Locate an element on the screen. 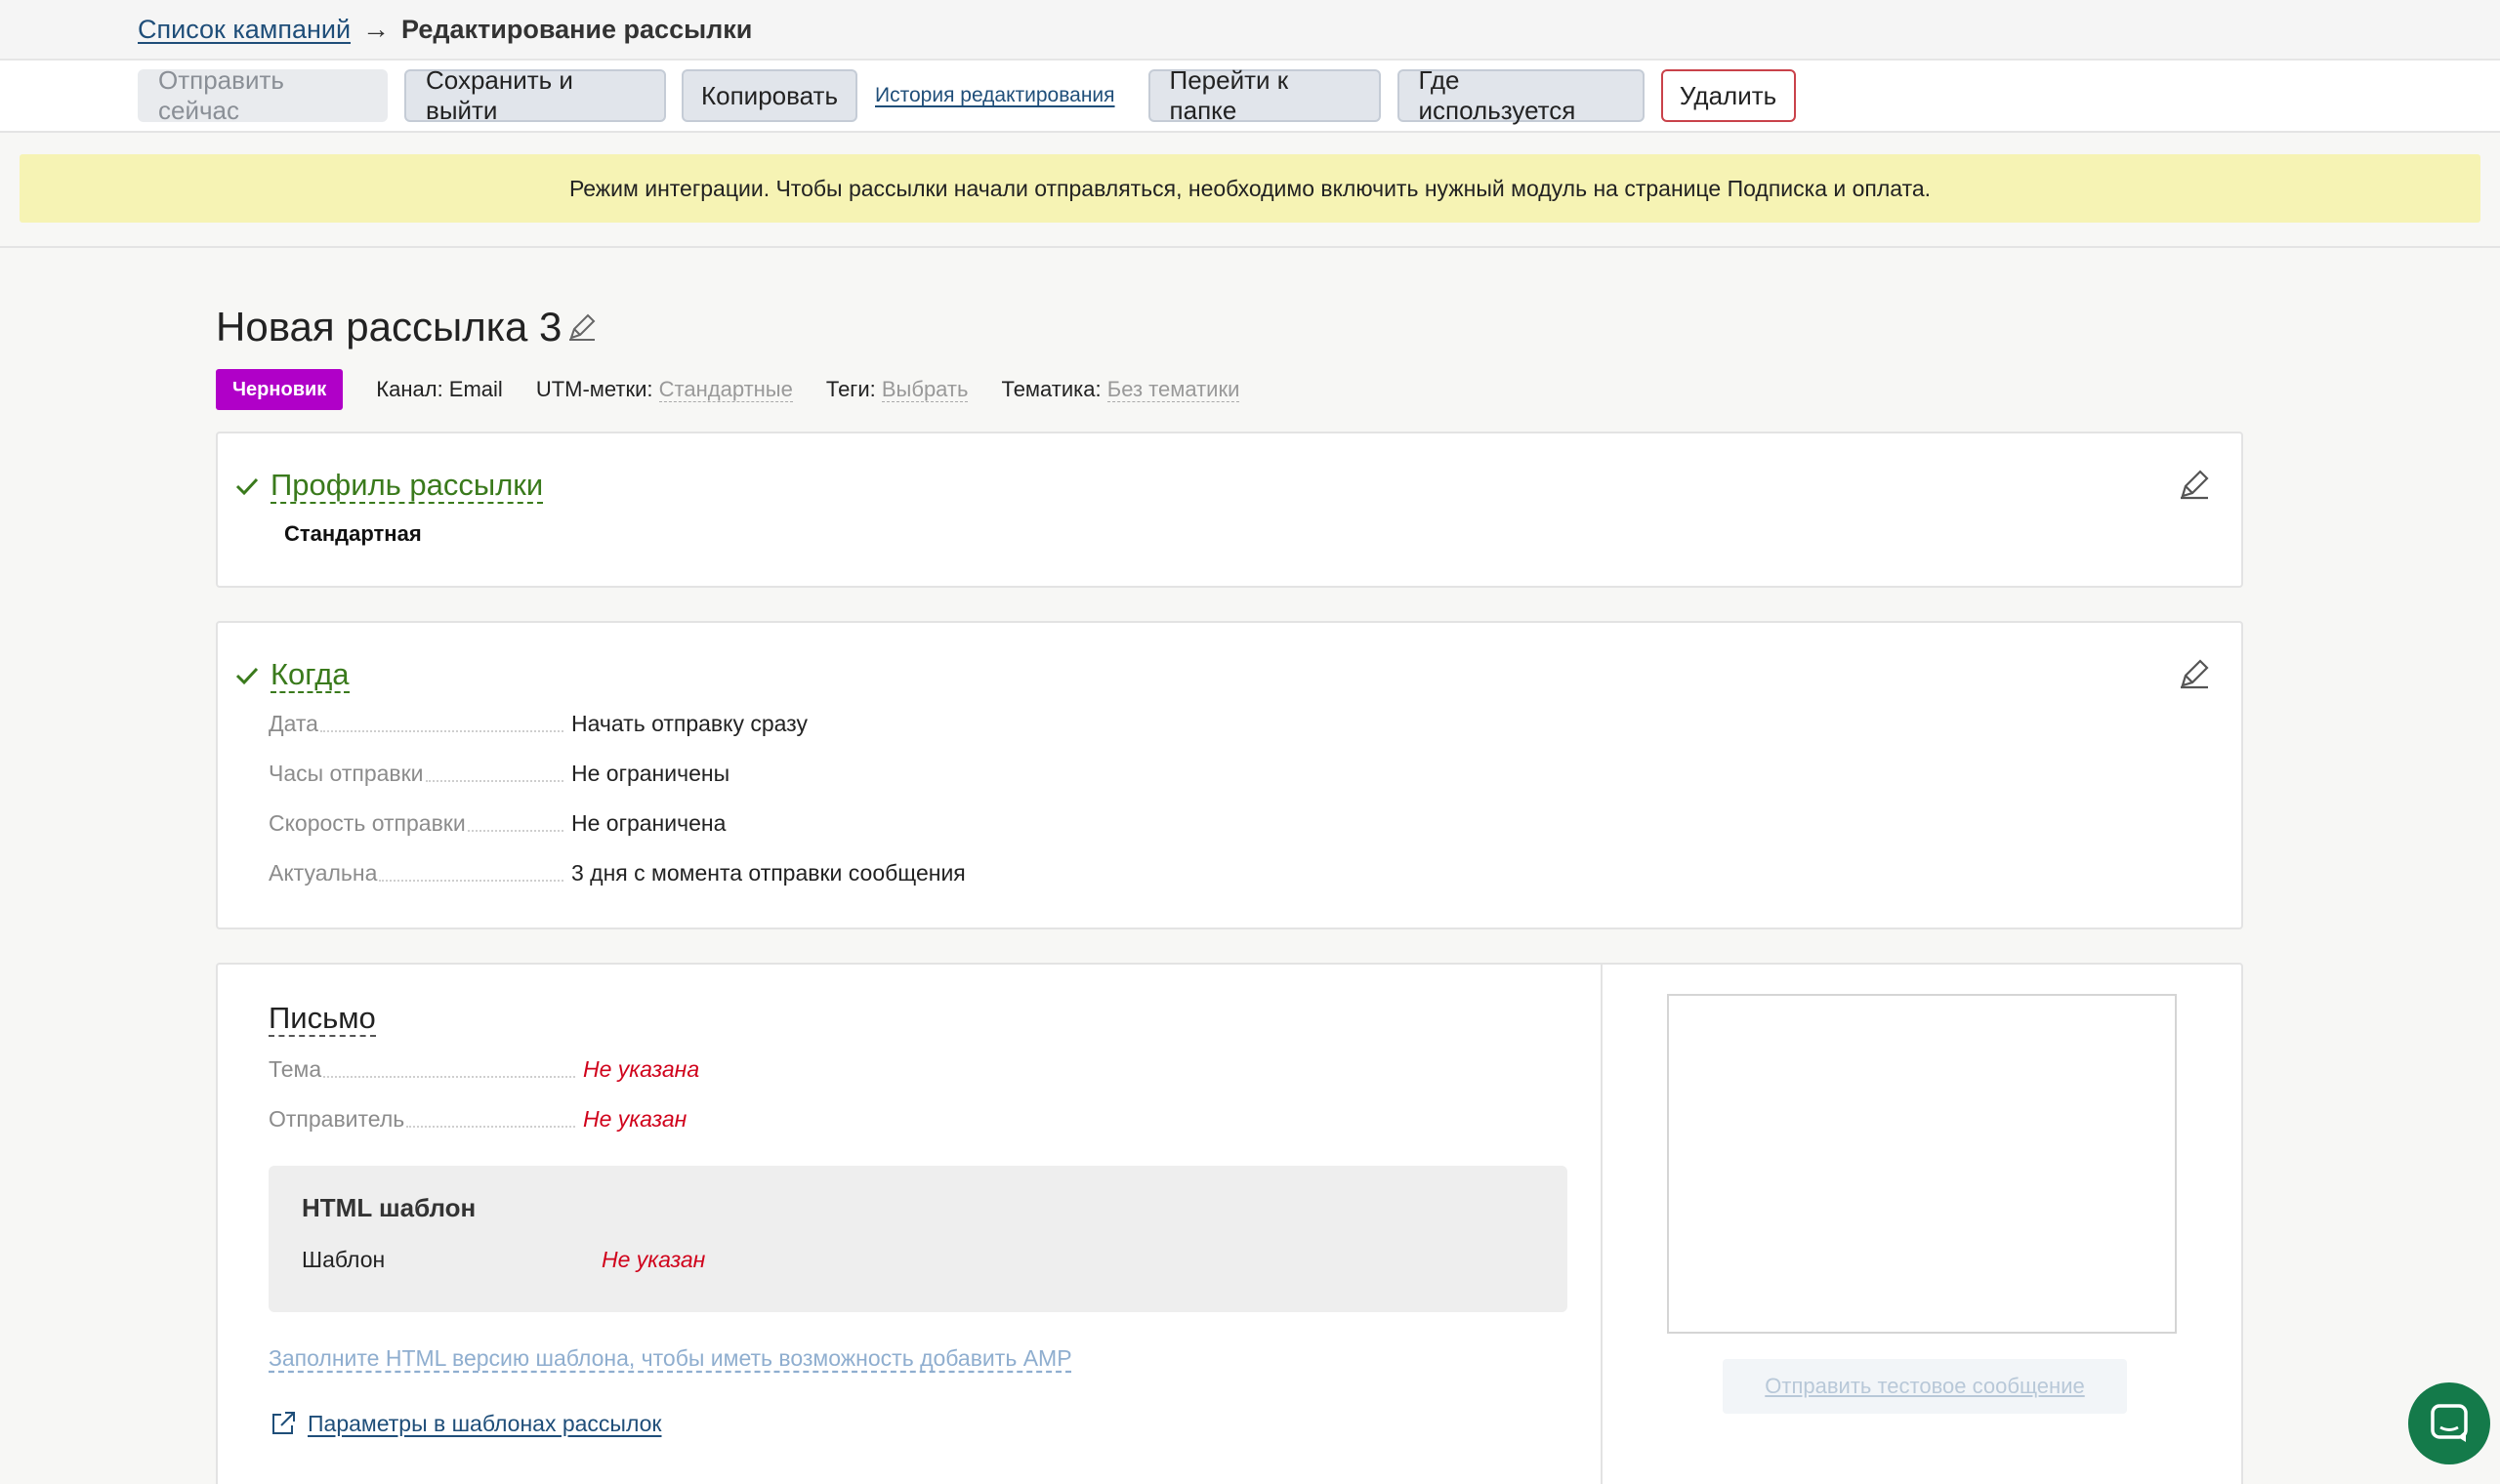 The image size is (2500, 1484). tags-value-link: Выбрать is located at coordinates (925, 390).